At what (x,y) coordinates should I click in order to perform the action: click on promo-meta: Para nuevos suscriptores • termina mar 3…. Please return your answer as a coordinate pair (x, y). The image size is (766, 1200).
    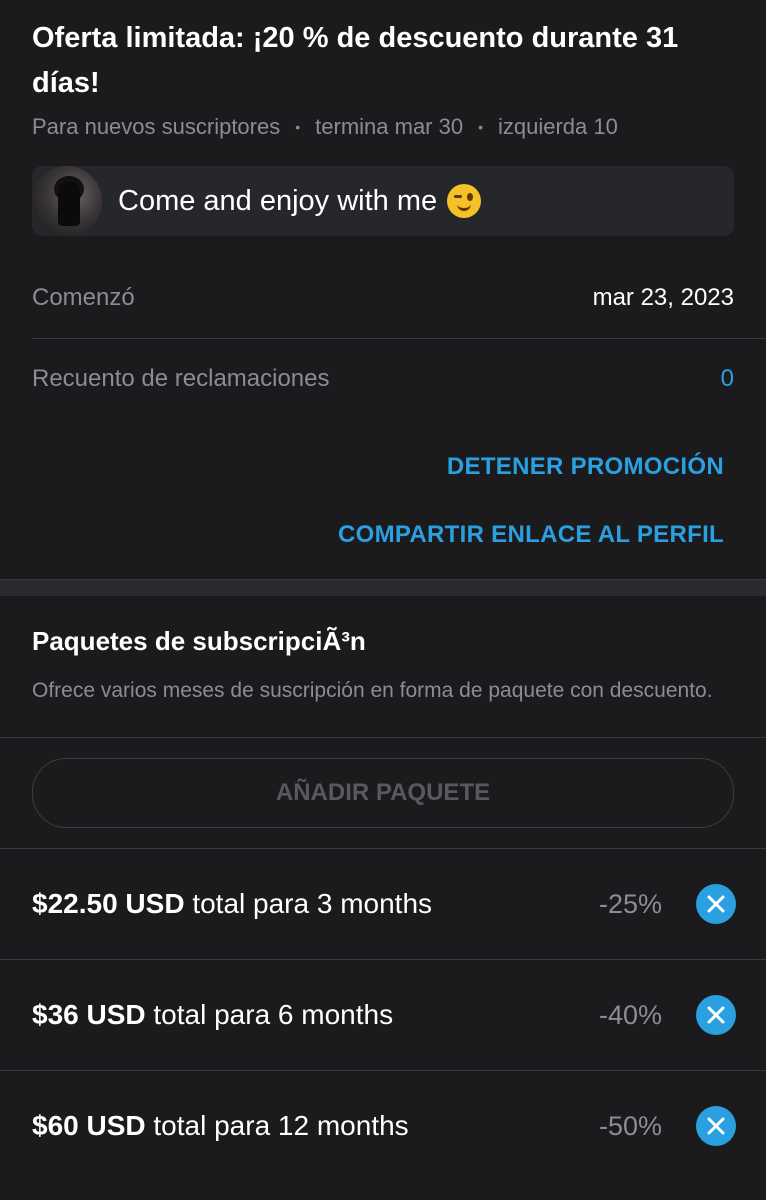
    Looking at the image, I should click on (383, 127).